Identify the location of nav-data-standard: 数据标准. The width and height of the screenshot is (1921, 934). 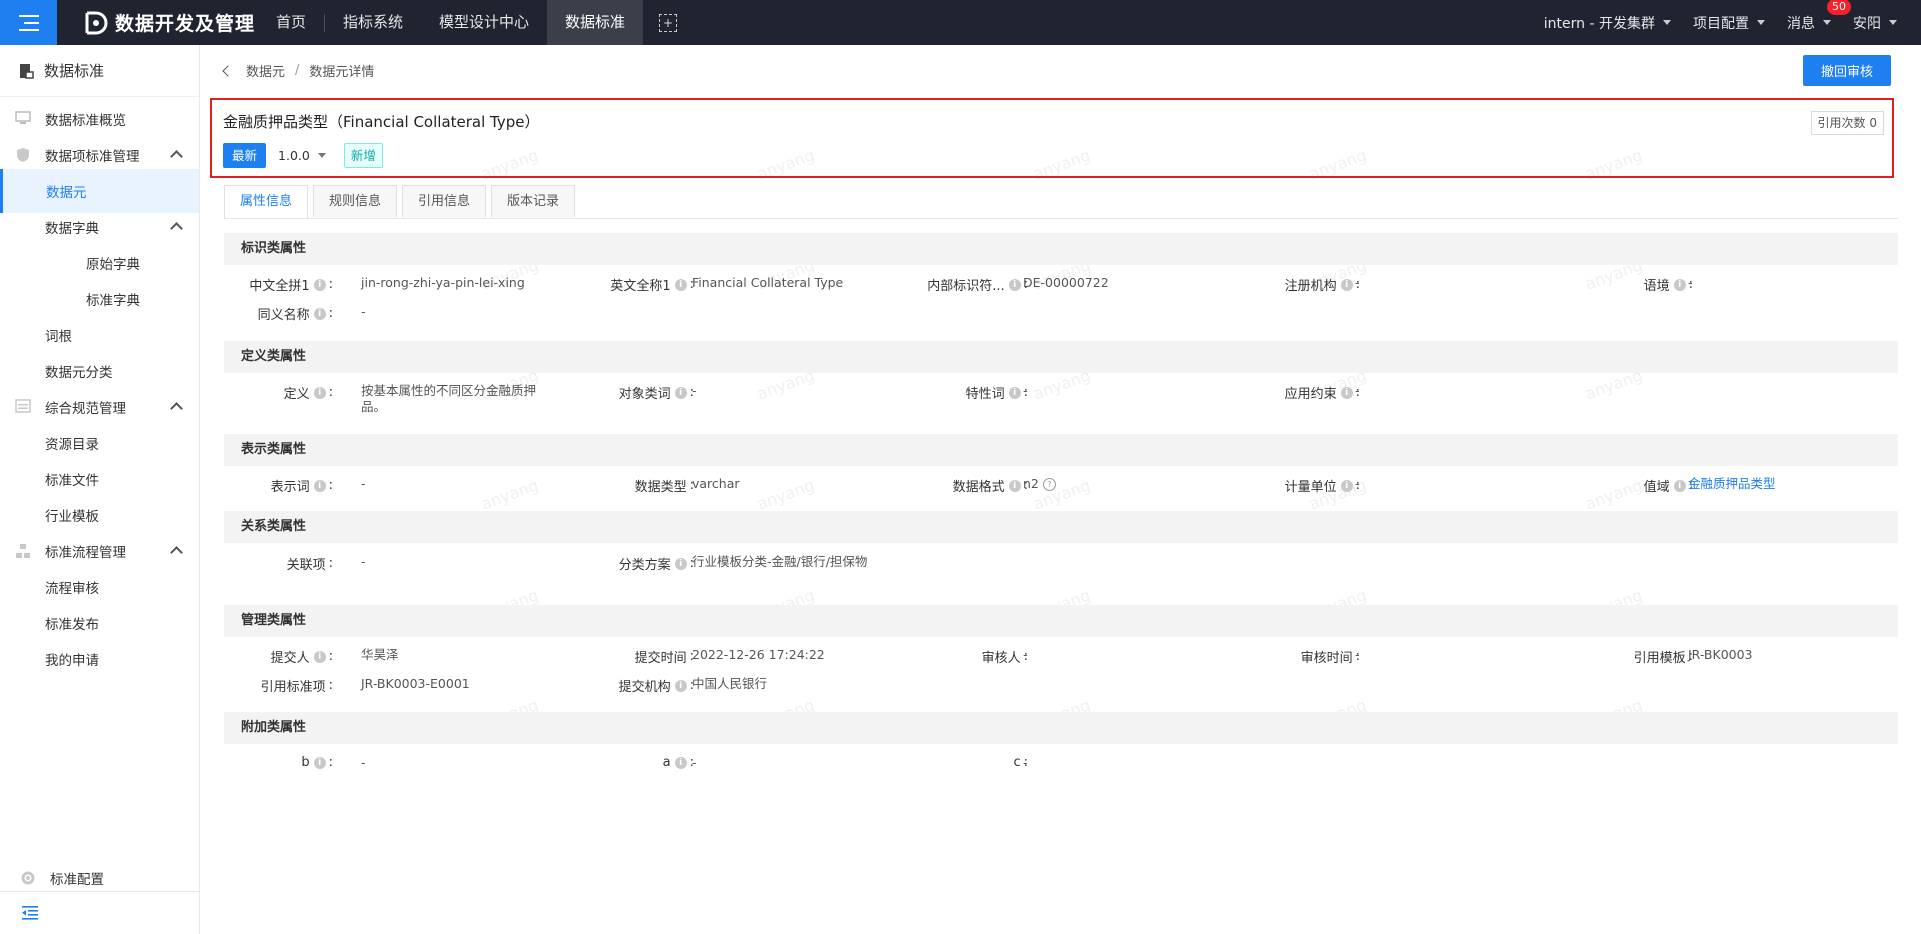
(595, 22).